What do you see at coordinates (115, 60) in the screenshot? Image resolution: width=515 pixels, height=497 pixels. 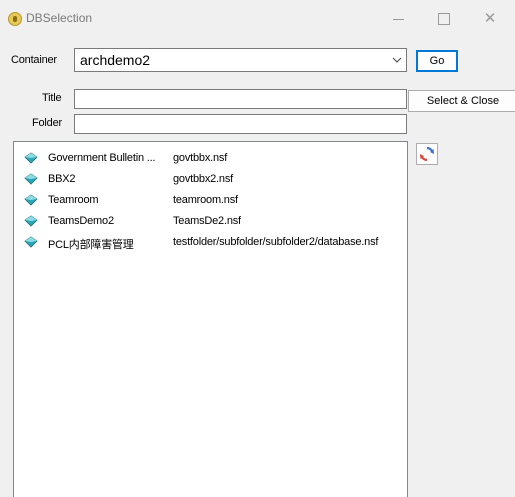 I see `container-value: archdemo2` at bounding box center [115, 60].